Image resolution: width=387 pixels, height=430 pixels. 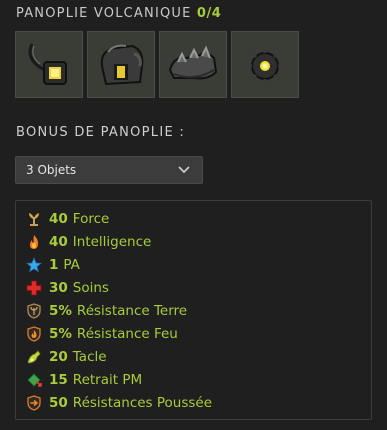 I want to click on bonus-tier-value: 3 Objets, so click(x=51, y=170).